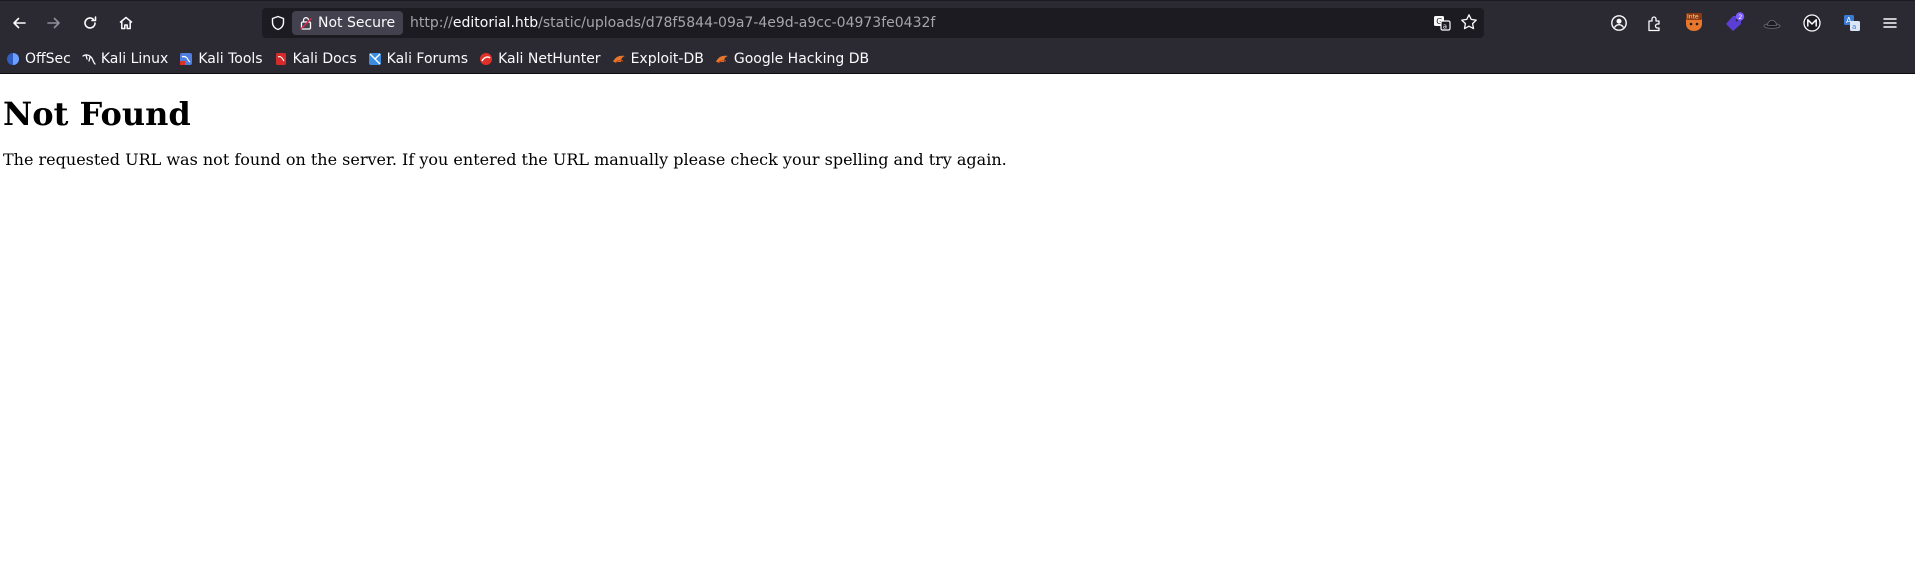  Describe the element at coordinates (357, 23) in the screenshot. I see `security-label: Not Secure` at that location.